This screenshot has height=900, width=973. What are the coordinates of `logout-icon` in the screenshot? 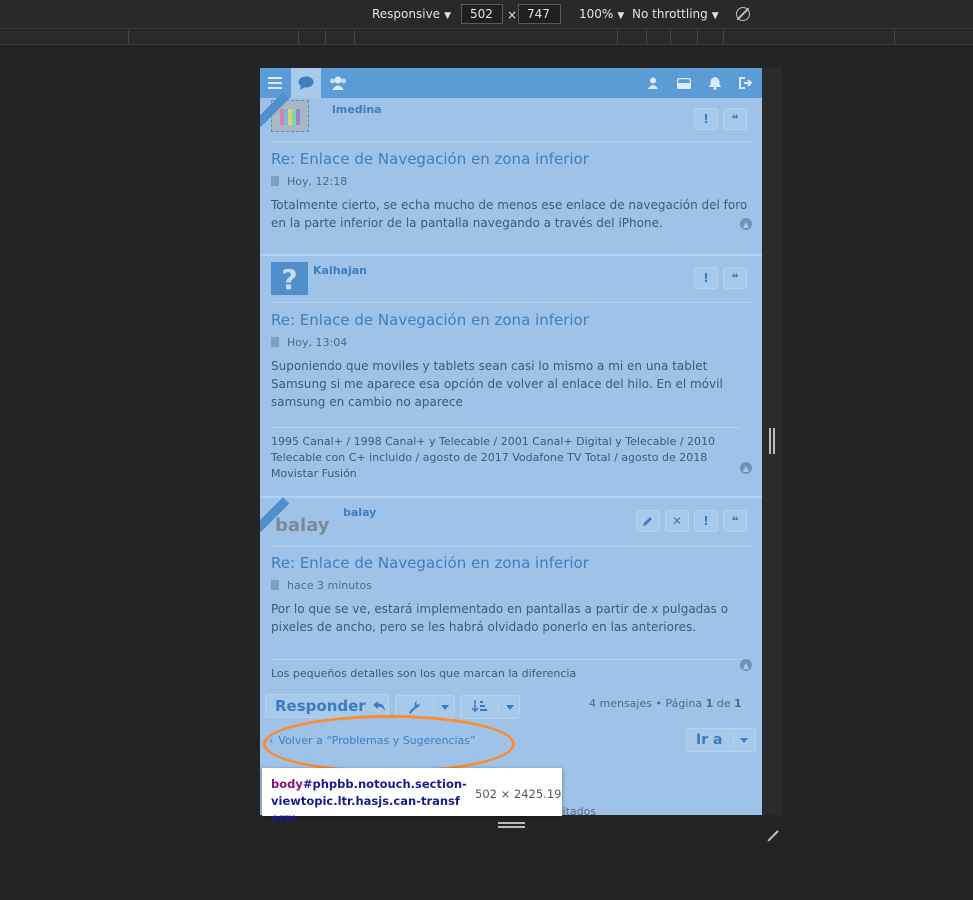 It's located at (746, 83).